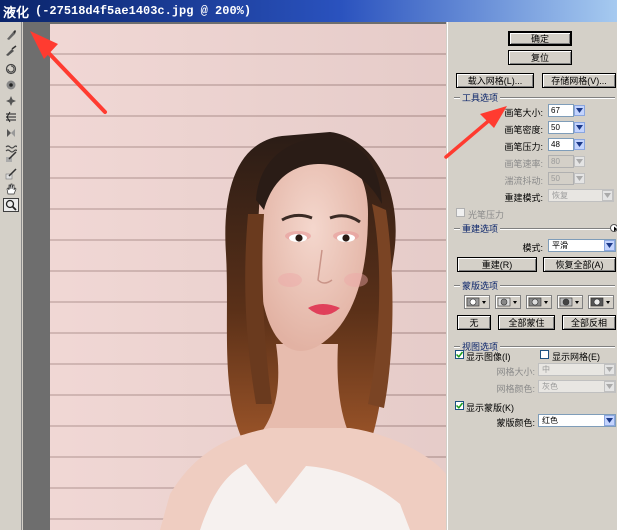 The height and width of the screenshot is (530, 617). I want to click on zoom-tool-icon, so click(11, 205).